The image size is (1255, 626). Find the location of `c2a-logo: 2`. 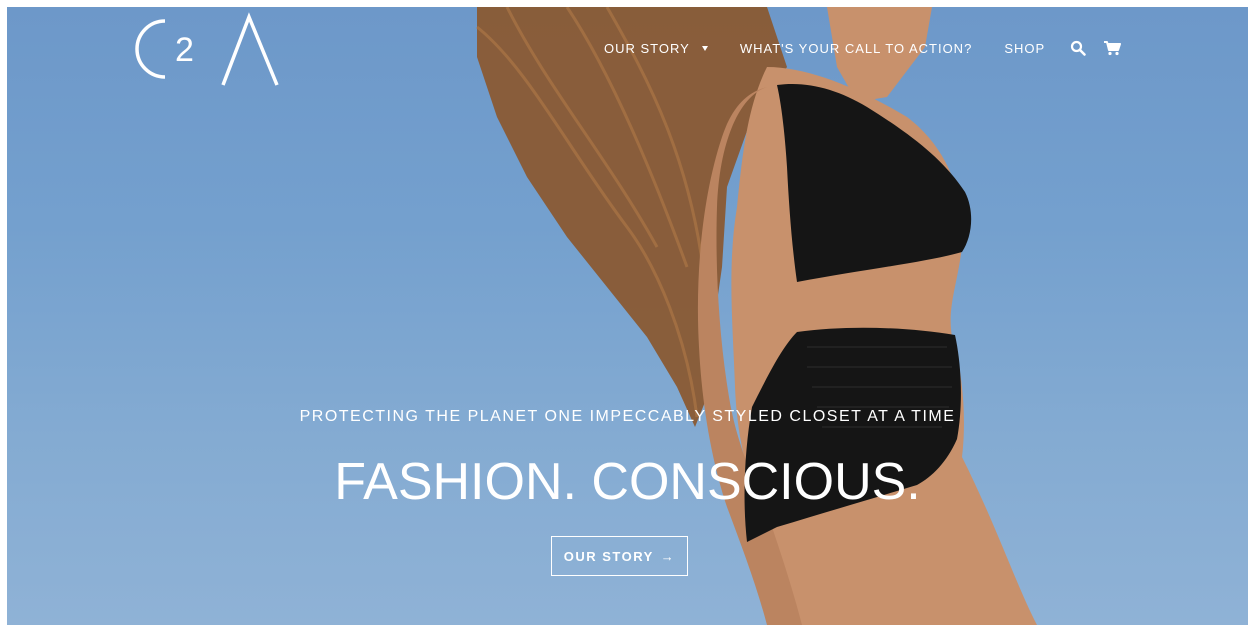

c2a-logo: 2 is located at coordinates (202, 50).